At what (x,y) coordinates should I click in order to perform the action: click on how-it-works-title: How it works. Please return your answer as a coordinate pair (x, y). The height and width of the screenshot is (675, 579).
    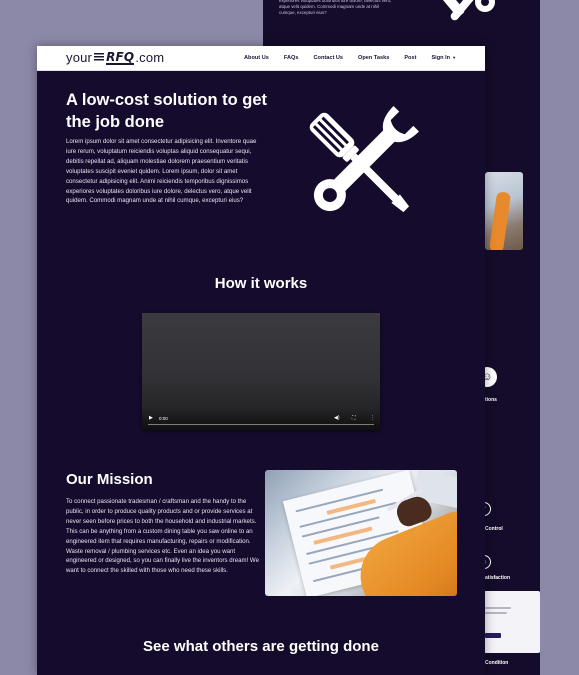
    Looking at the image, I should click on (261, 283).